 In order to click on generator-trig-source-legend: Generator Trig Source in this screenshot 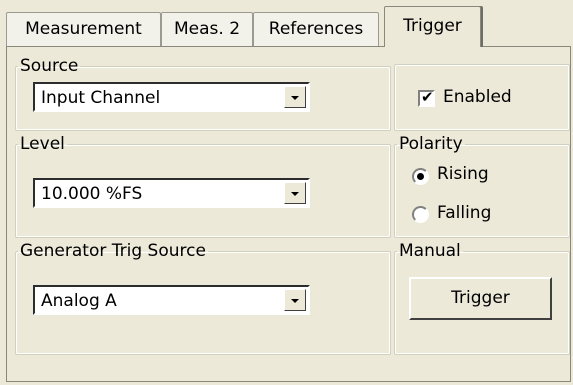, I will do `click(113, 251)`.